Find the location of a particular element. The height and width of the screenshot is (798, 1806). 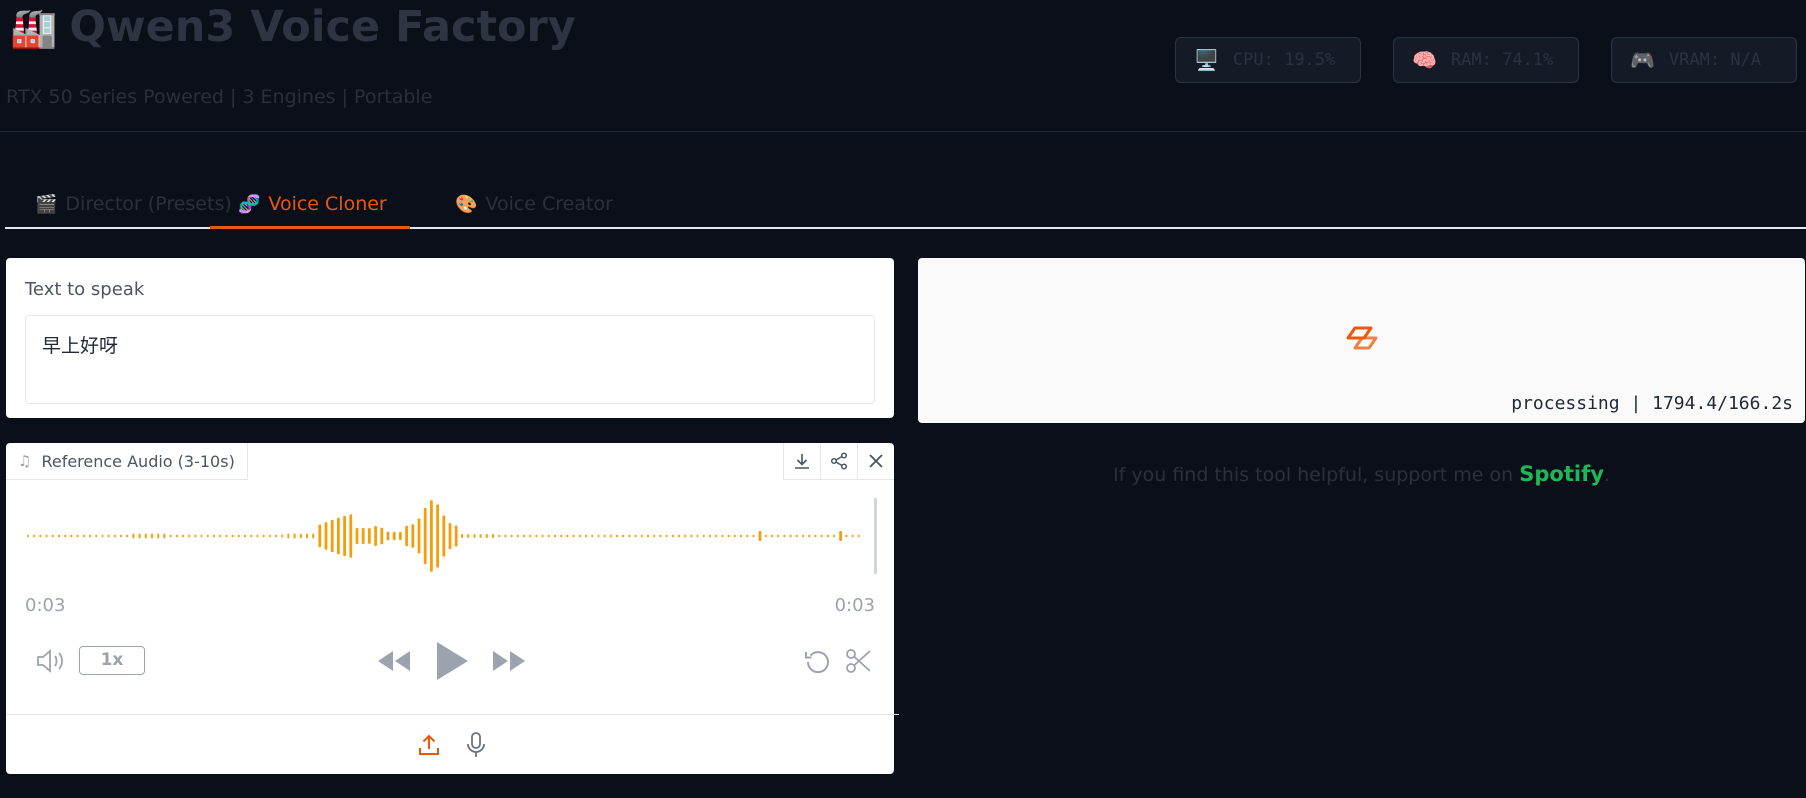

tab-voice-cloner: 🧬 Voice Cloner is located at coordinates (310, 205).